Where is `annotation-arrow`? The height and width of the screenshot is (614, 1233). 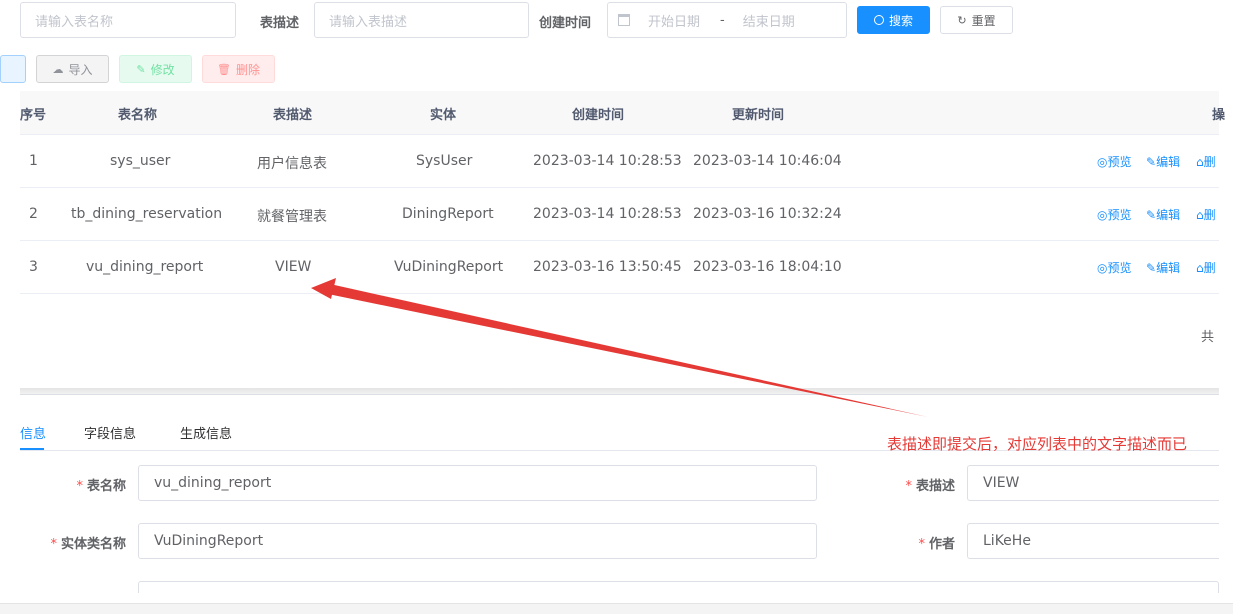
annotation-arrow is located at coordinates (619, 347).